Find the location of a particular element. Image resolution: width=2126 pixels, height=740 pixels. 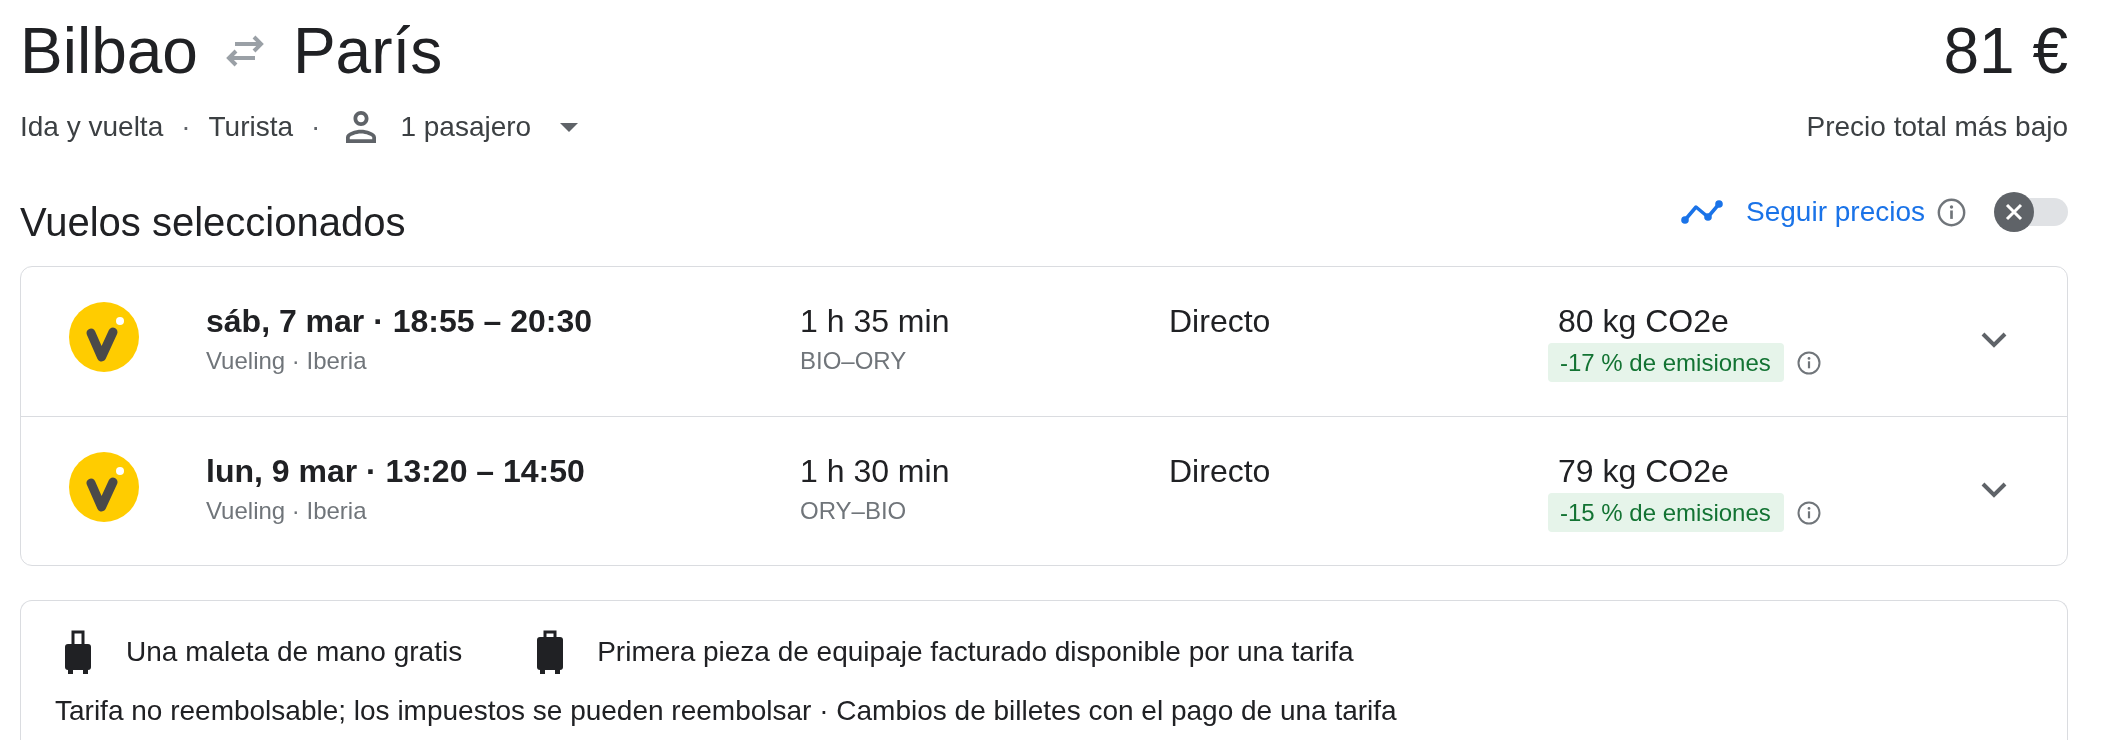

destination-city: París is located at coordinates (367, 51).